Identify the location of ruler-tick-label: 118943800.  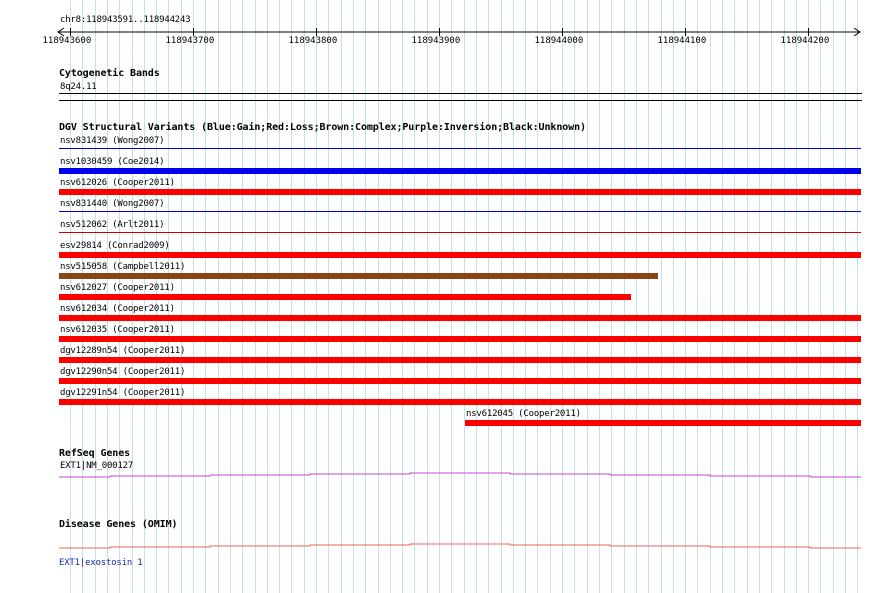
(313, 41).